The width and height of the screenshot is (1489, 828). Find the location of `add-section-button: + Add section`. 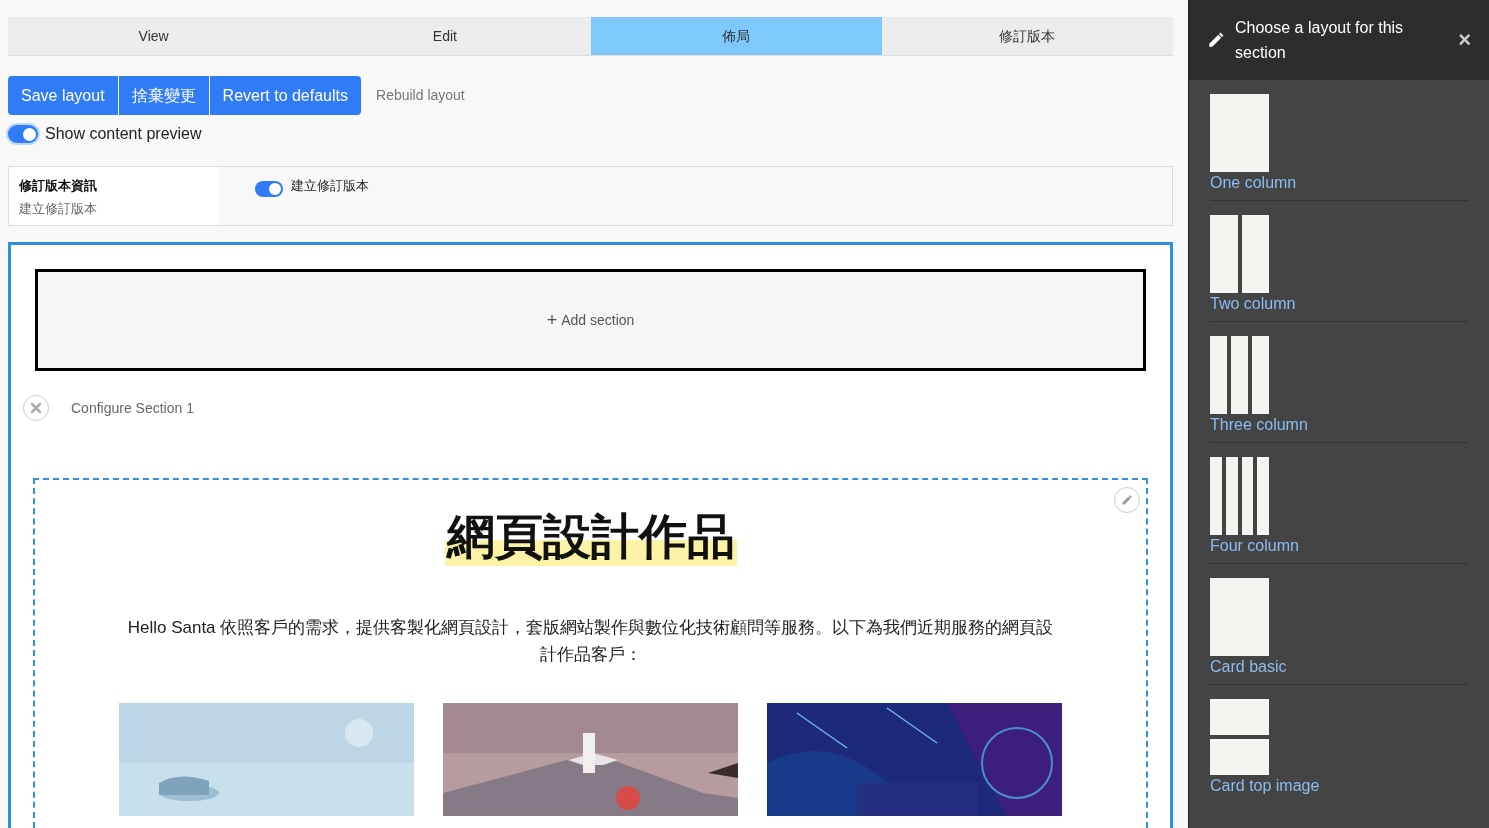

add-section-button: + Add section is located at coordinates (590, 320).